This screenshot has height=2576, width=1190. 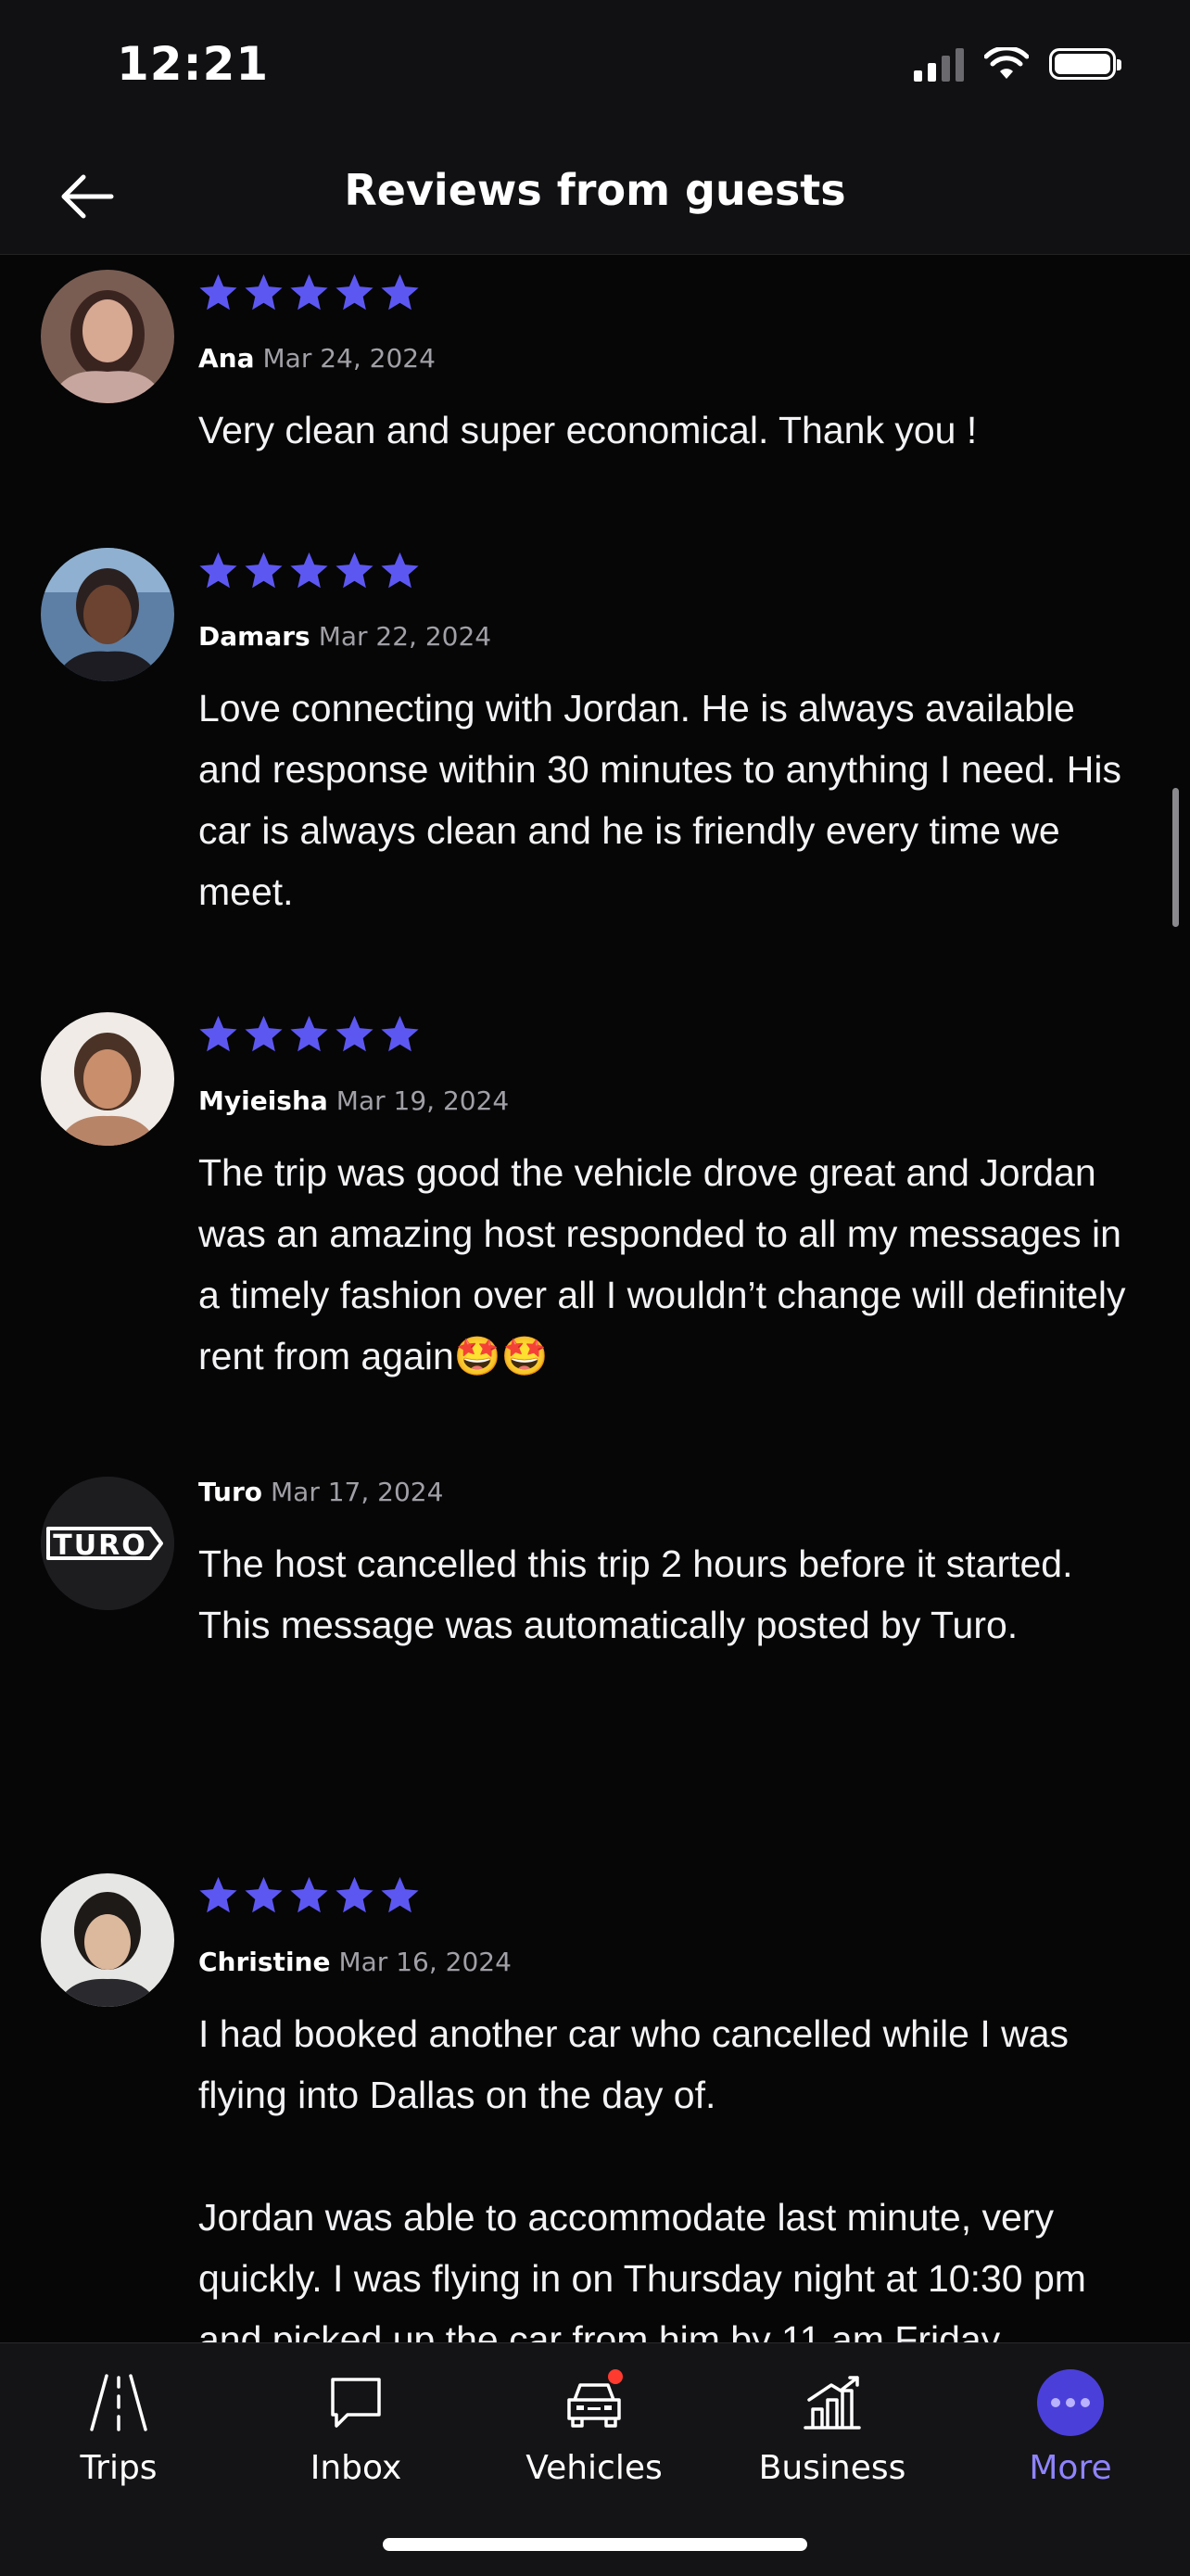 What do you see at coordinates (118, 2403) in the screenshot?
I see `road-icon` at bounding box center [118, 2403].